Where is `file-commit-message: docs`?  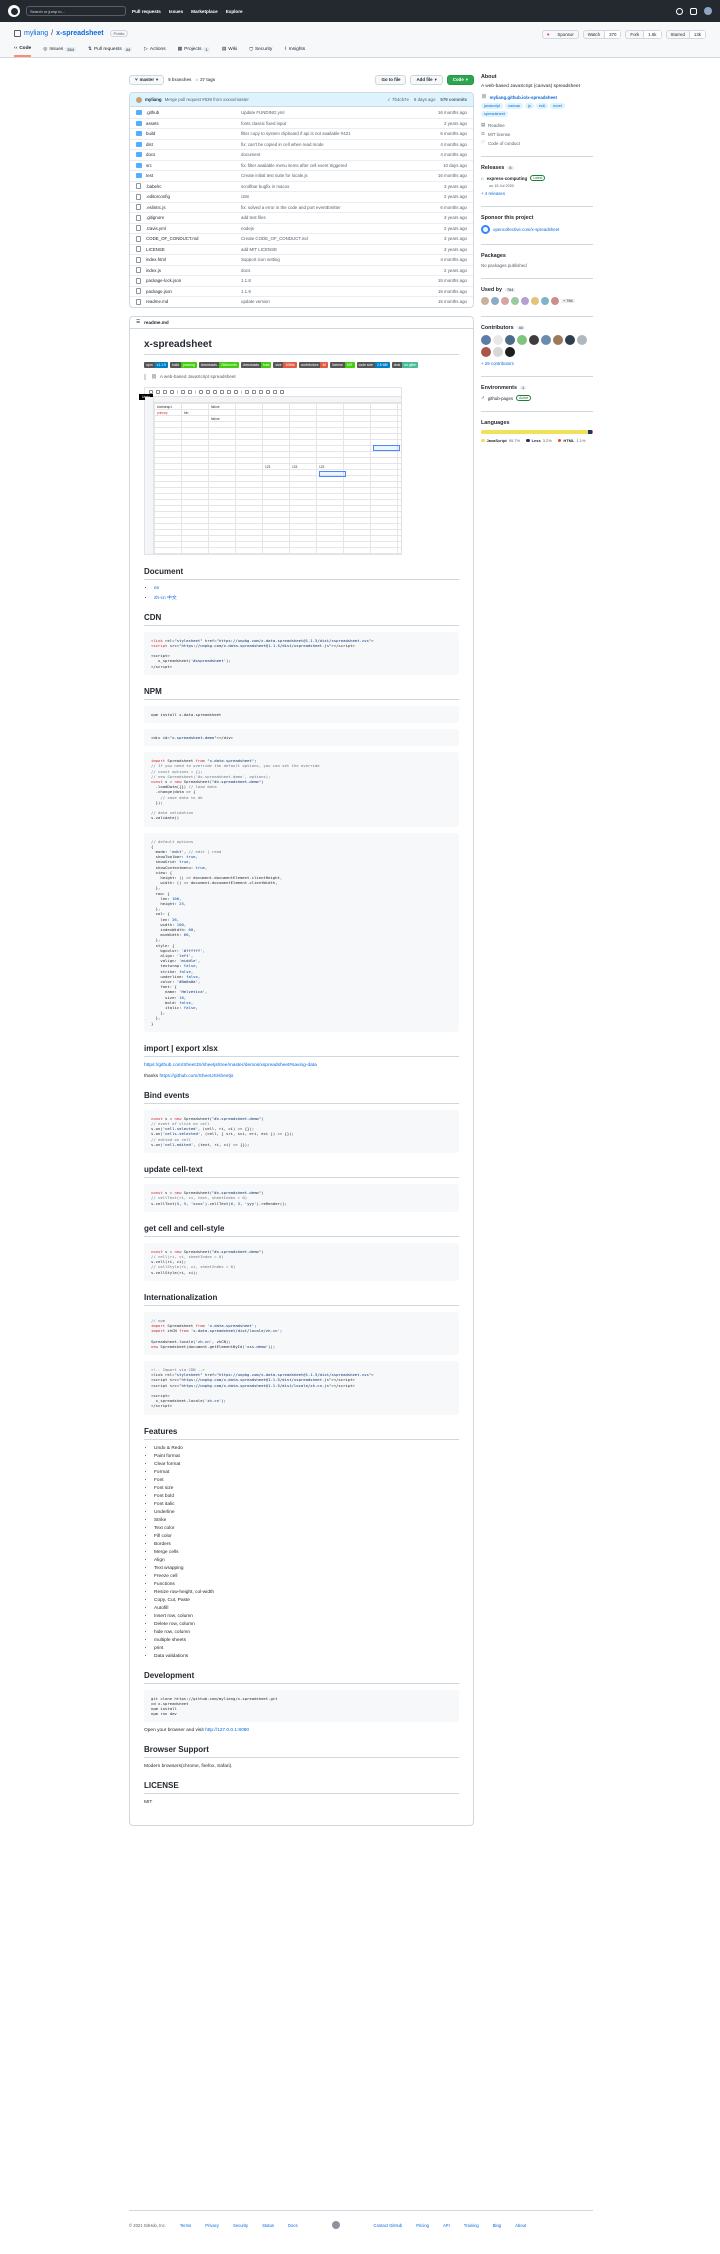
file-commit-message: docs is located at coordinates (326, 270).